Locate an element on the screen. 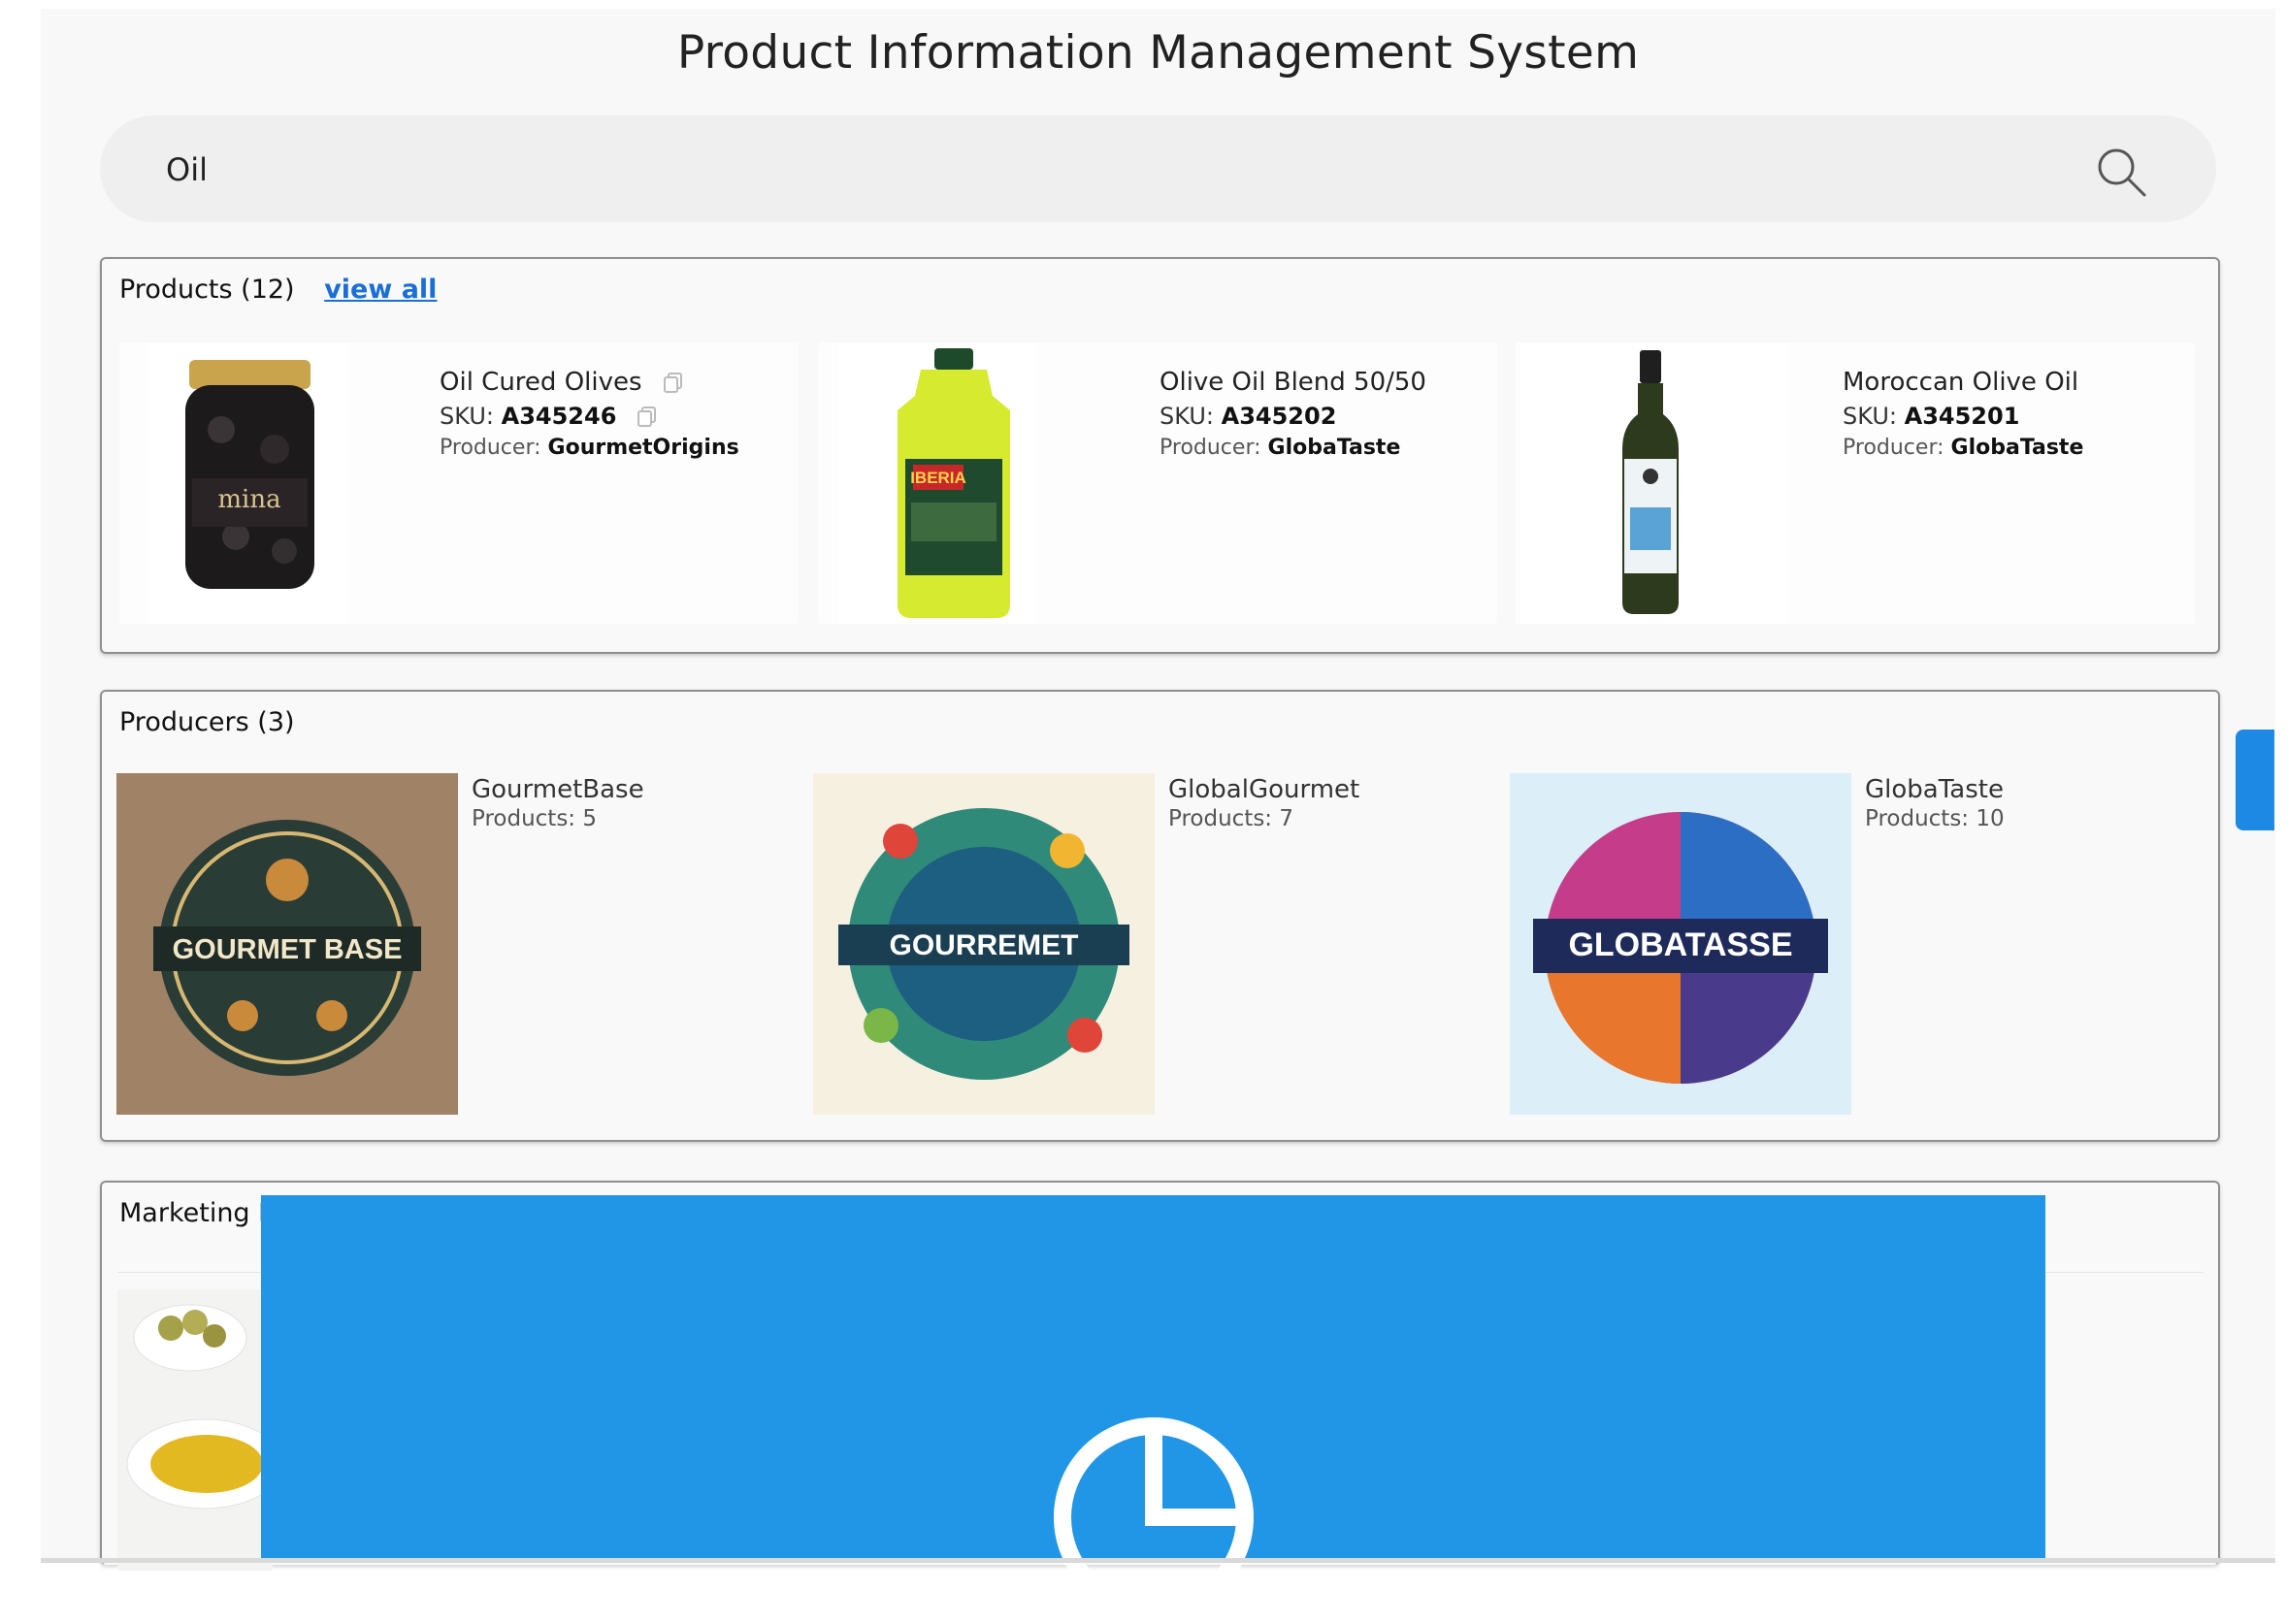 The height and width of the screenshot is (1624, 2287). product-image: IBERIA is located at coordinates (937, 483).